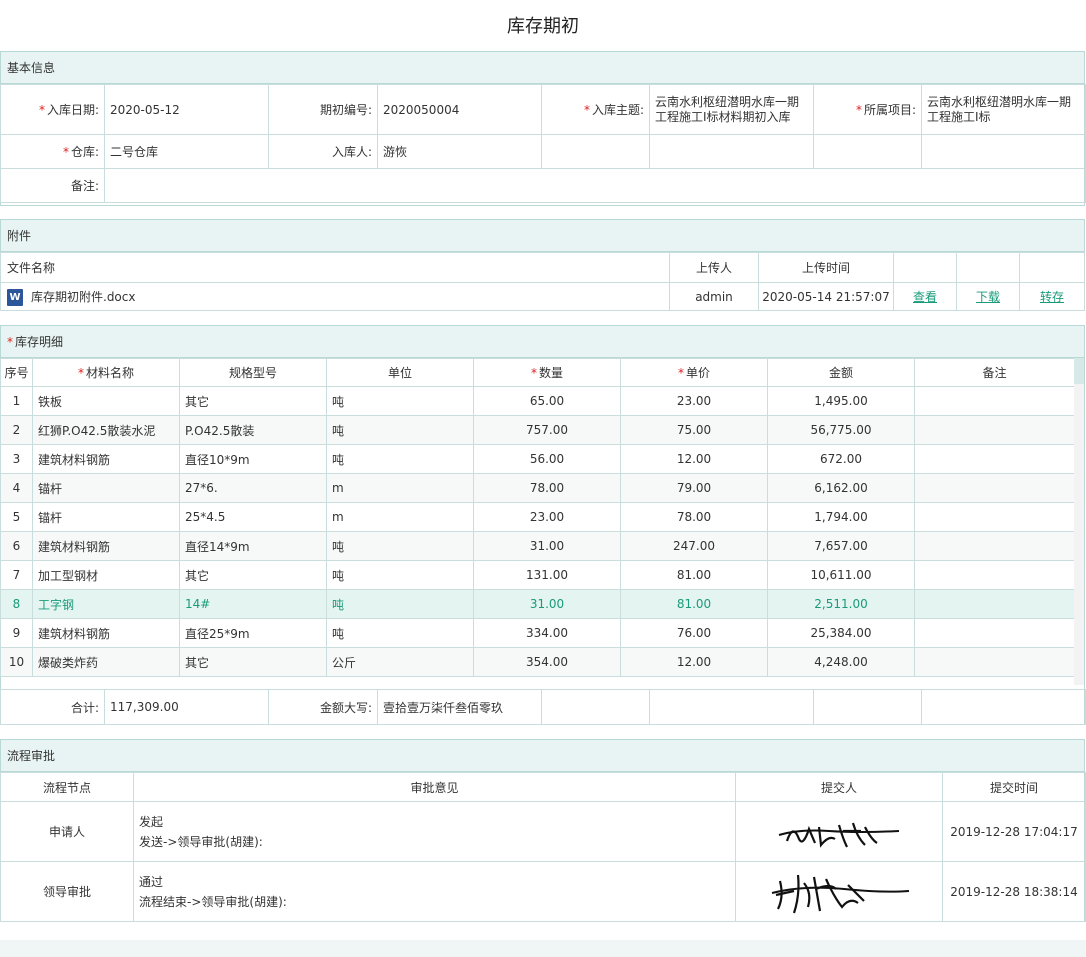 The width and height of the screenshot is (1086, 957). I want to click on view-link: 查看, so click(925, 296).